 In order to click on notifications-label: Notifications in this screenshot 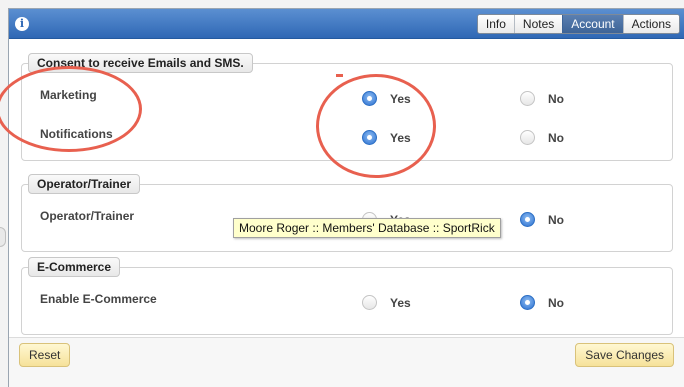, I will do `click(76, 134)`.